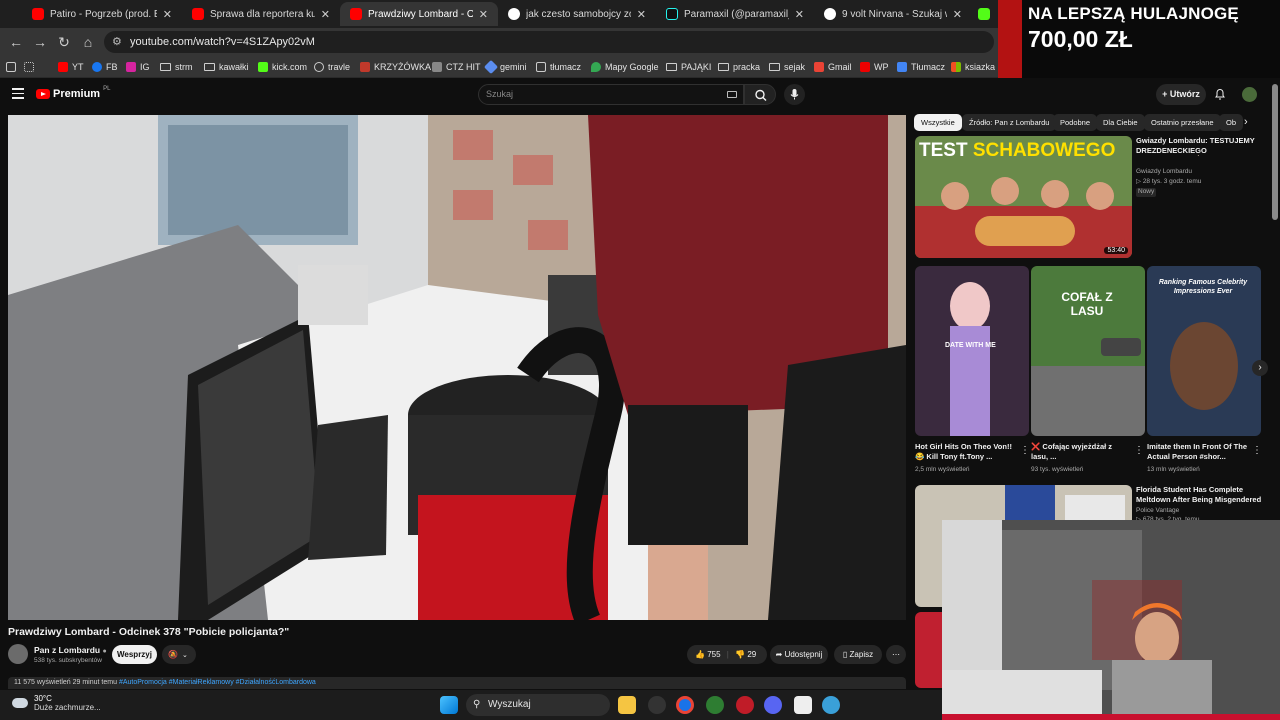  I want to click on bookmark-wp: WP, so click(874, 67).